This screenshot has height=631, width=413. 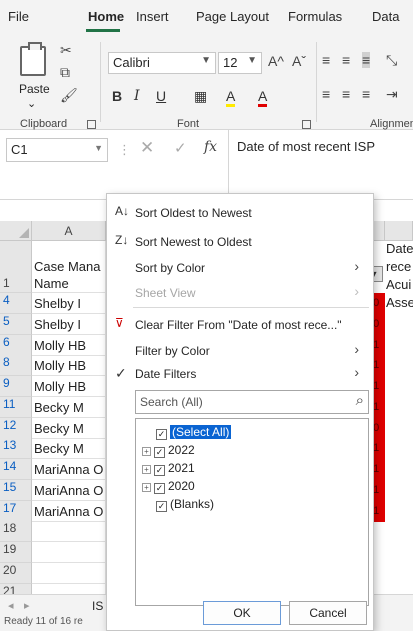 I want to click on paste-button: Paste, so click(x=34, y=89).